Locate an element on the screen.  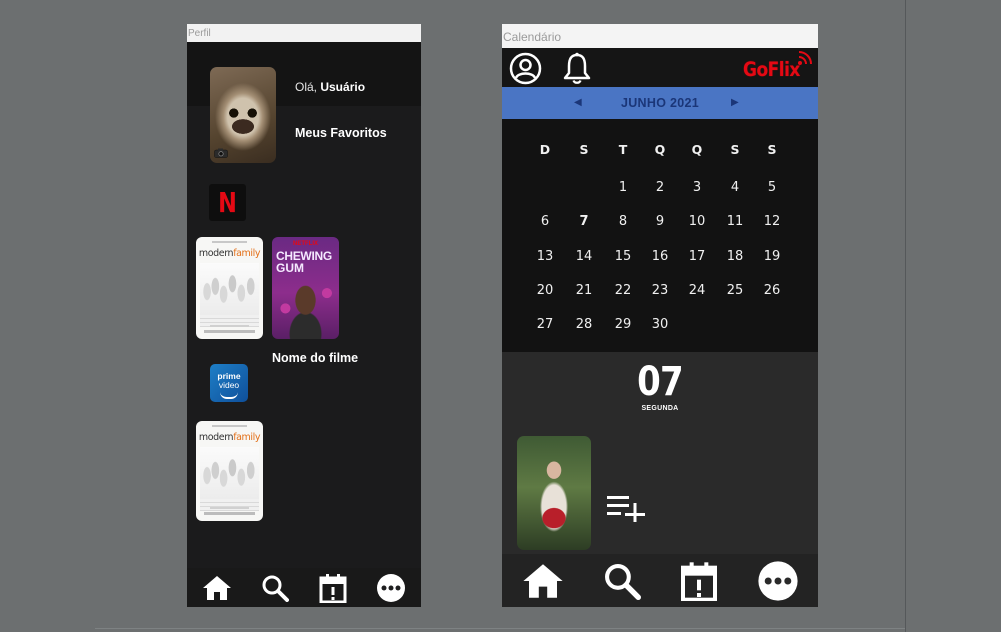
calendar-day: 20 is located at coordinates (545, 290).